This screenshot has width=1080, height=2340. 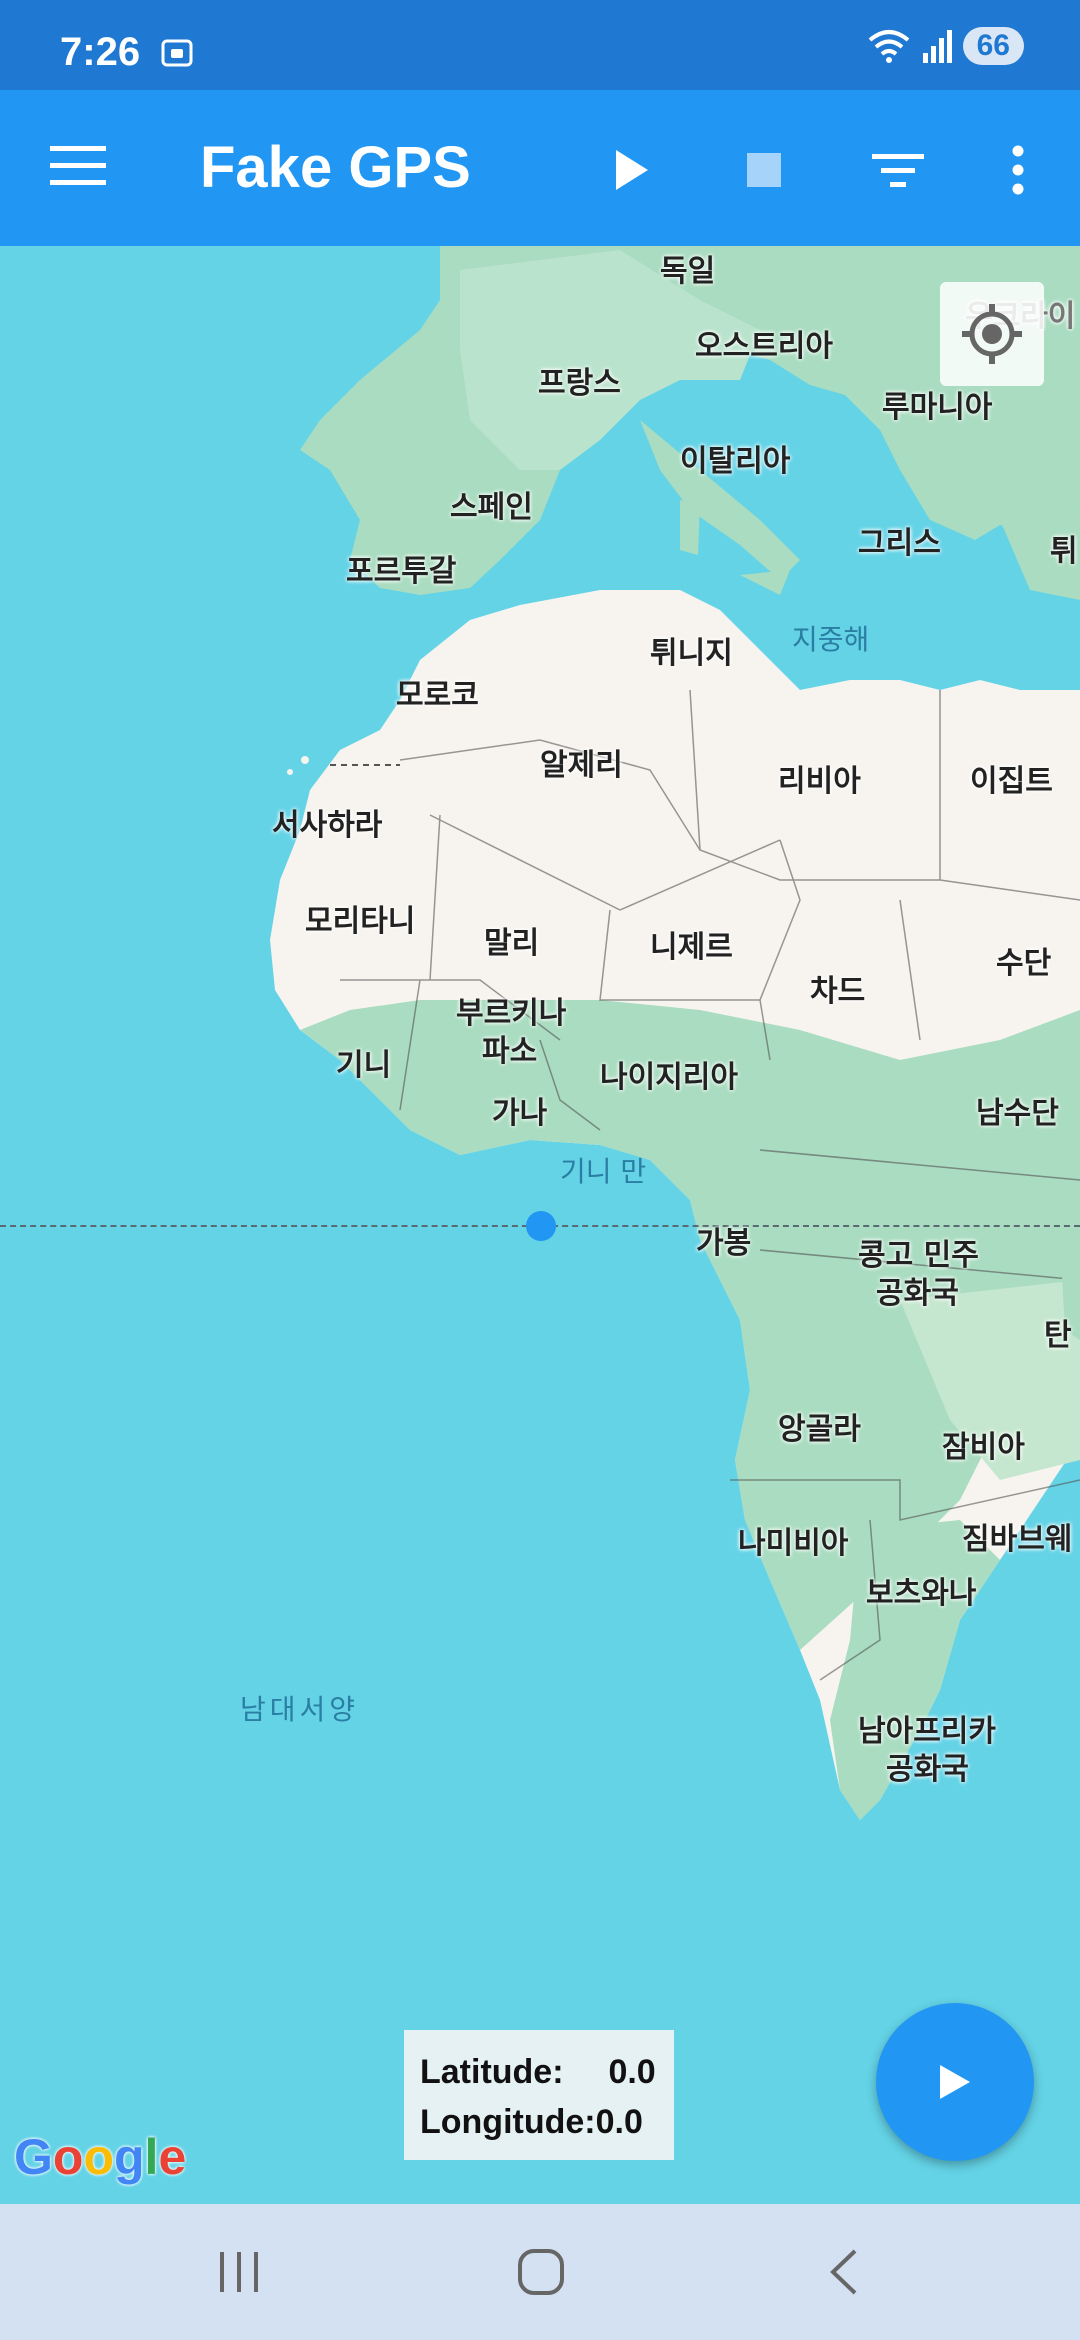 I want to click on my-location-button, so click(x=992, y=334).